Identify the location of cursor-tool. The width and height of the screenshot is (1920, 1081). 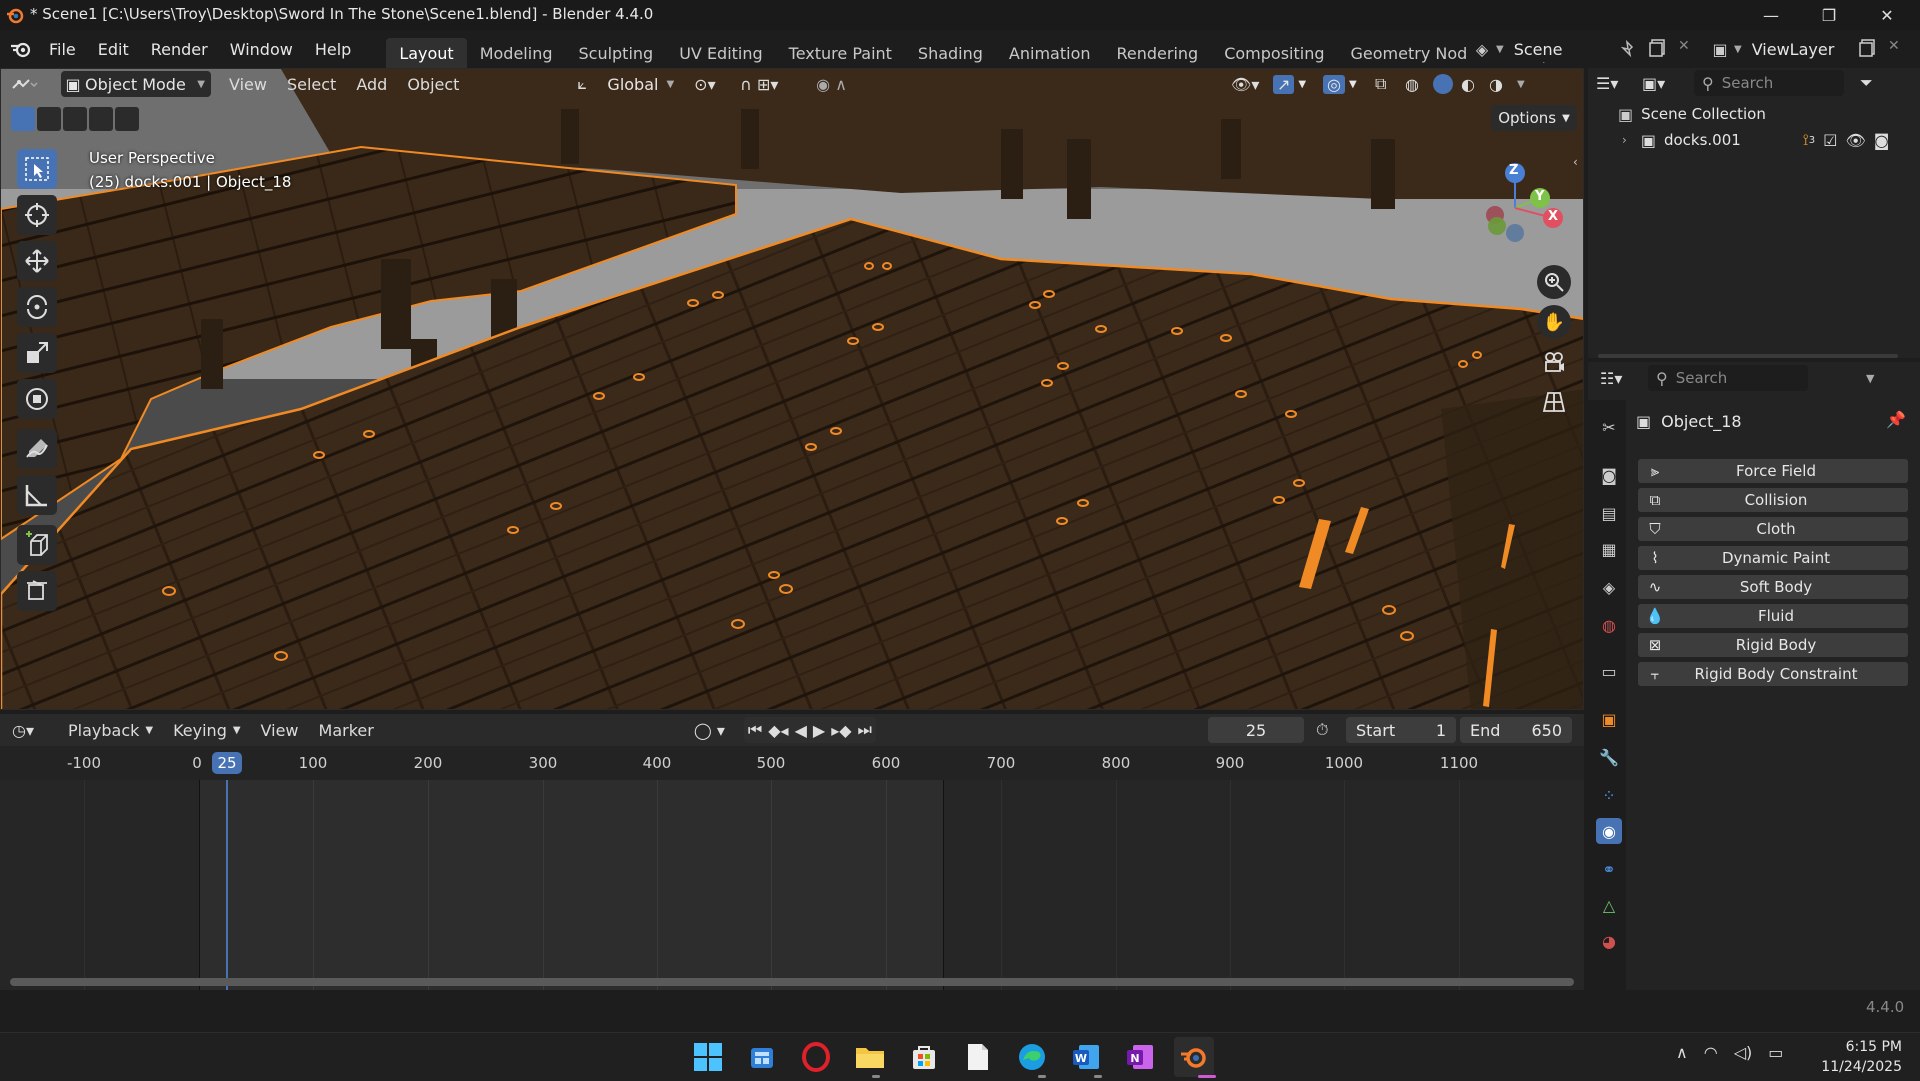
(37, 215).